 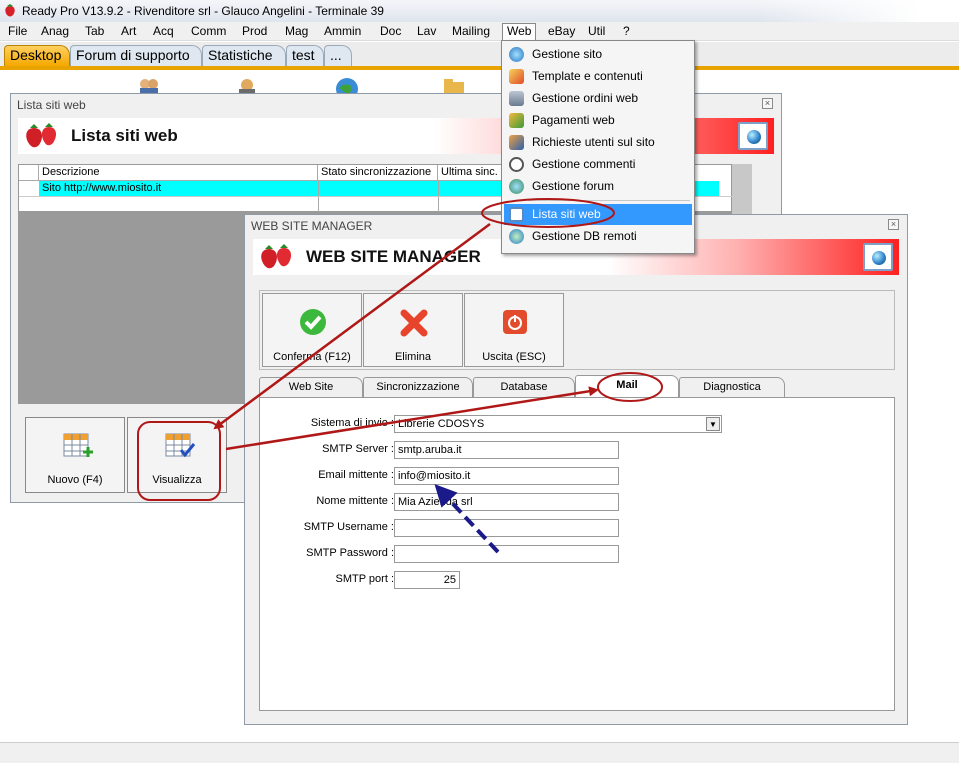 I want to click on view-button: Visualizza, so click(x=177, y=455).